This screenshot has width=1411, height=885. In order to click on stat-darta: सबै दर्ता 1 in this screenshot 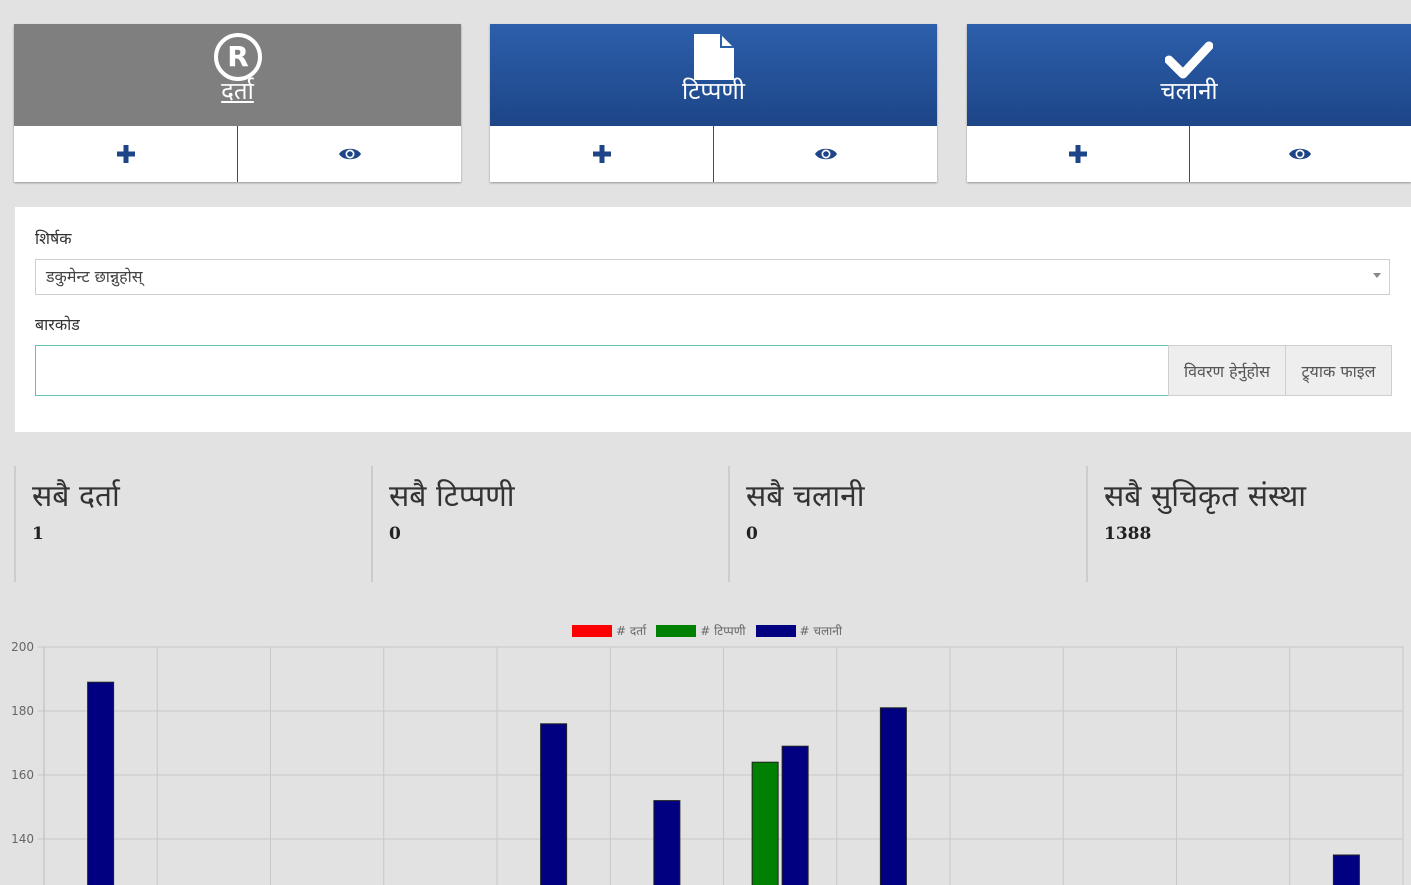, I will do `click(185, 524)`.